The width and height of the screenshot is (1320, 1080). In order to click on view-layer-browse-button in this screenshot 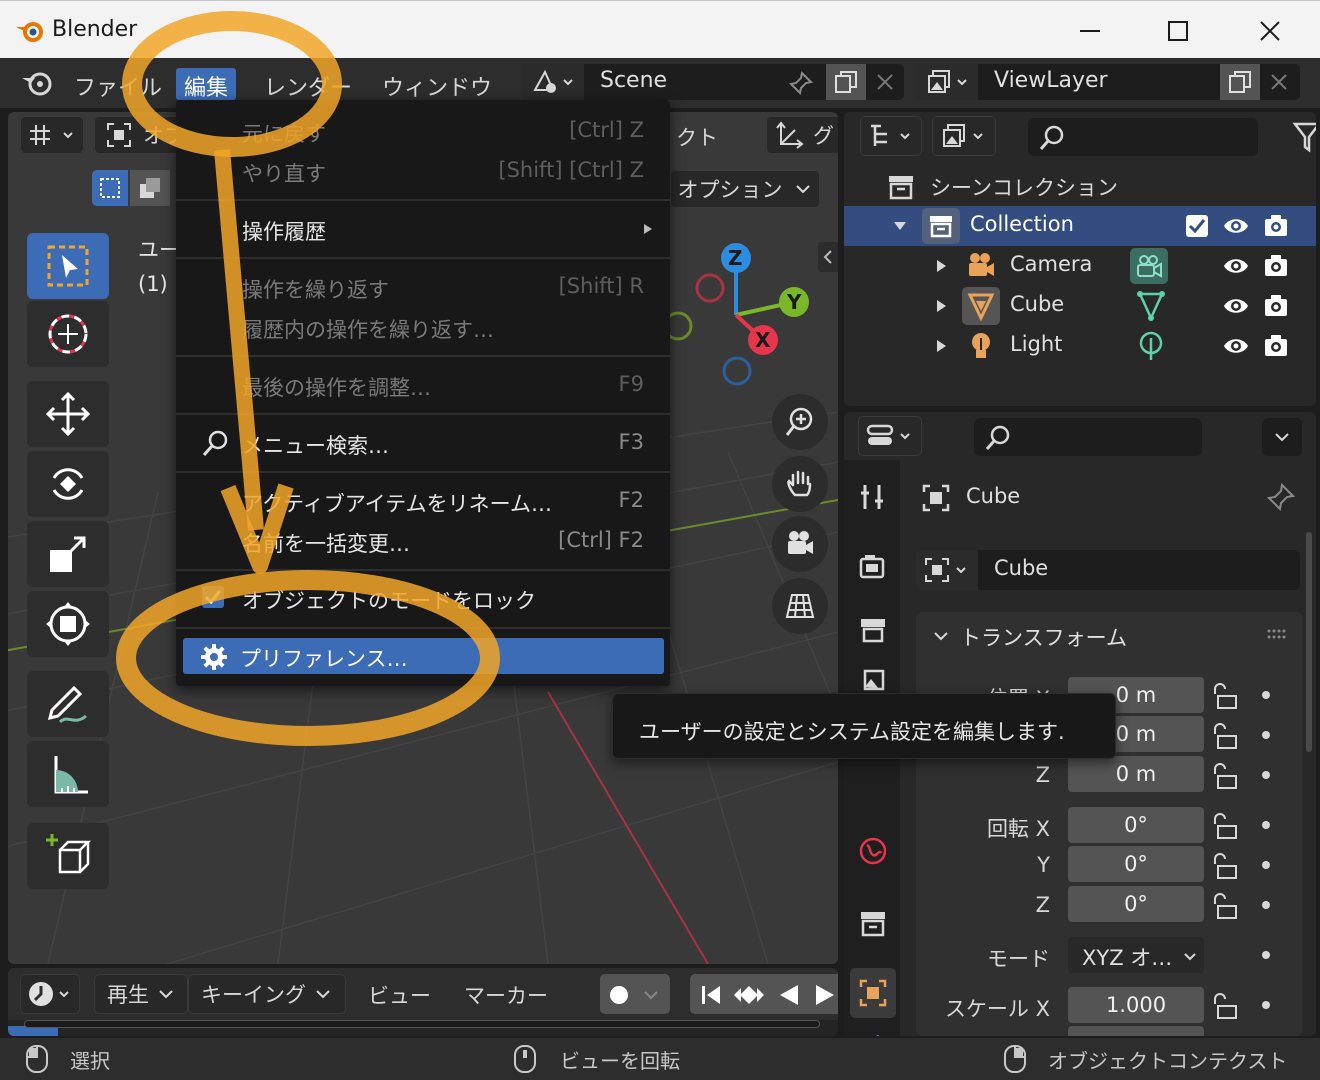, I will do `click(947, 82)`.